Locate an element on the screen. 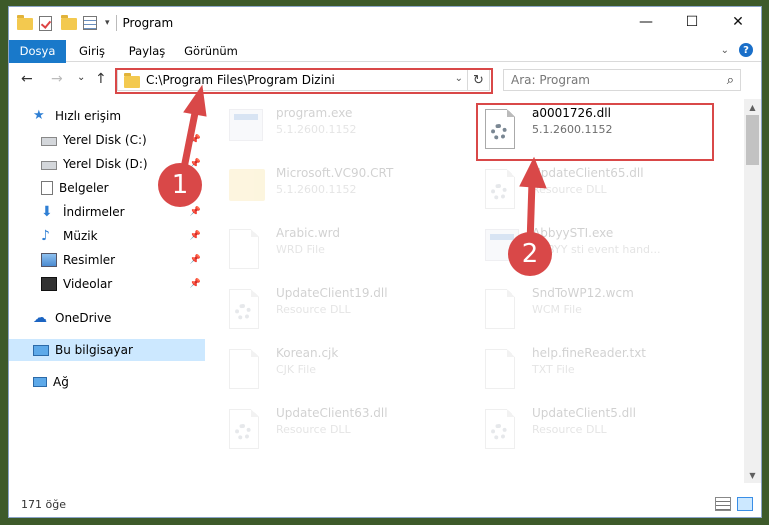 The image size is (769, 525). recent-locations-button: ⌄ is located at coordinates (81, 77).